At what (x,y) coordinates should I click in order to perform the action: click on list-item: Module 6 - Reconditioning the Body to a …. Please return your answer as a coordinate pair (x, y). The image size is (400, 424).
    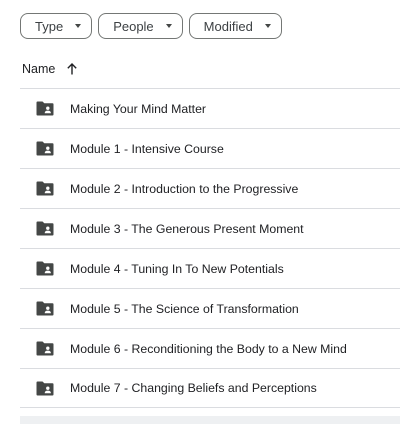
    Looking at the image, I should click on (210, 348).